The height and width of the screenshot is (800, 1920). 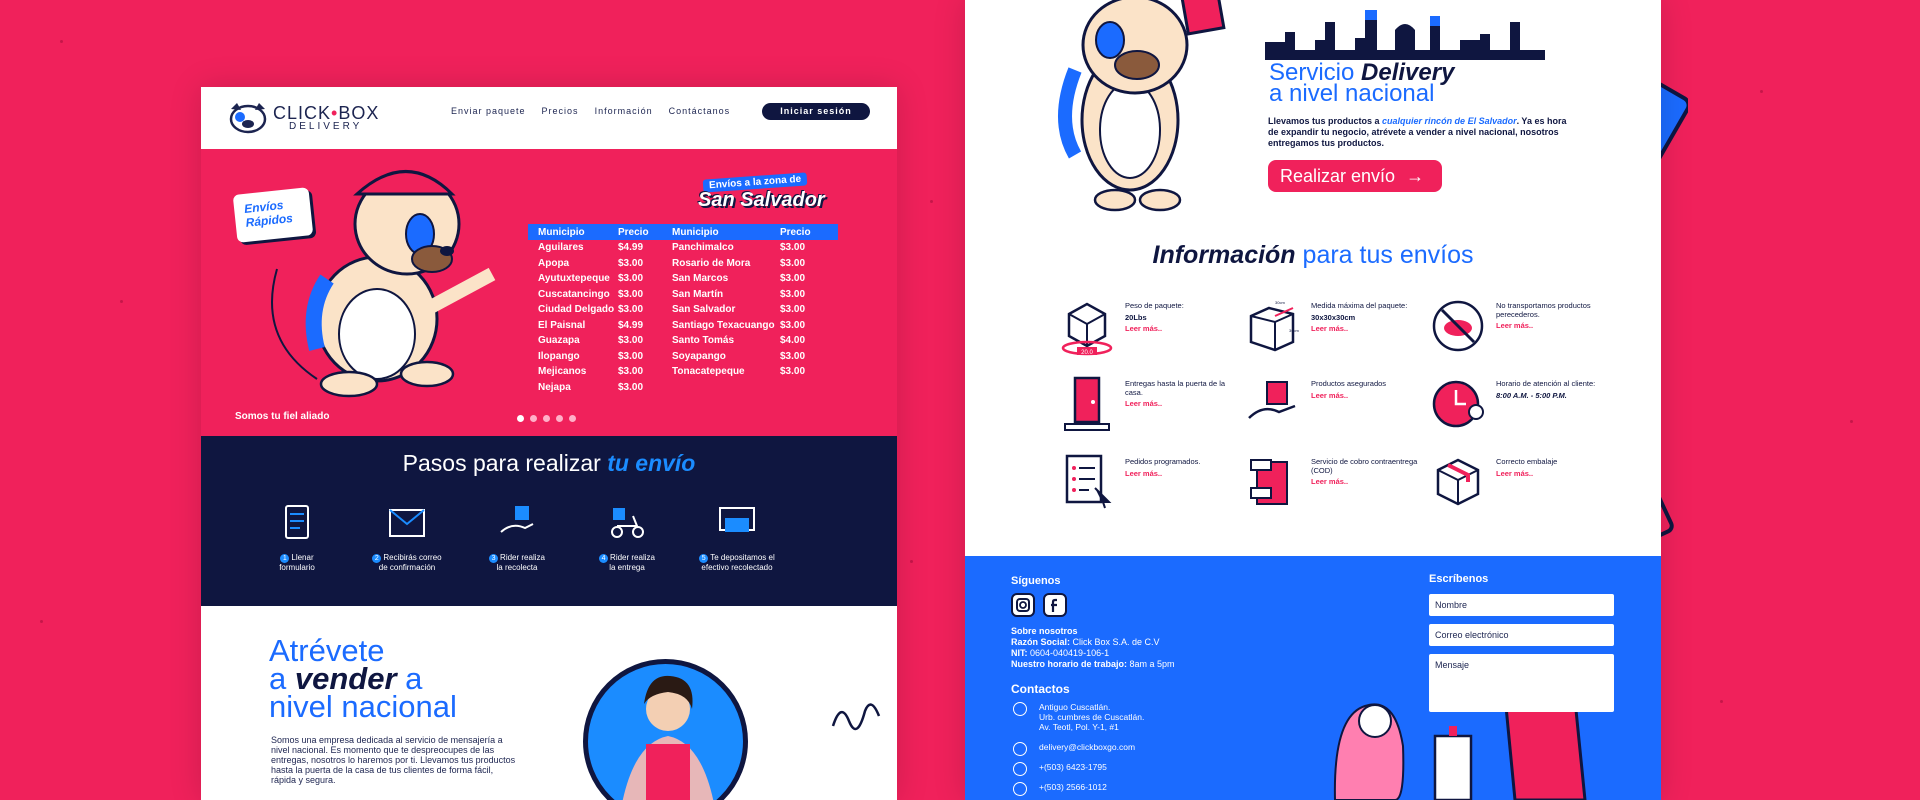 What do you see at coordinates (1458, 482) in the screenshot?
I see `packaging-box-icon` at bounding box center [1458, 482].